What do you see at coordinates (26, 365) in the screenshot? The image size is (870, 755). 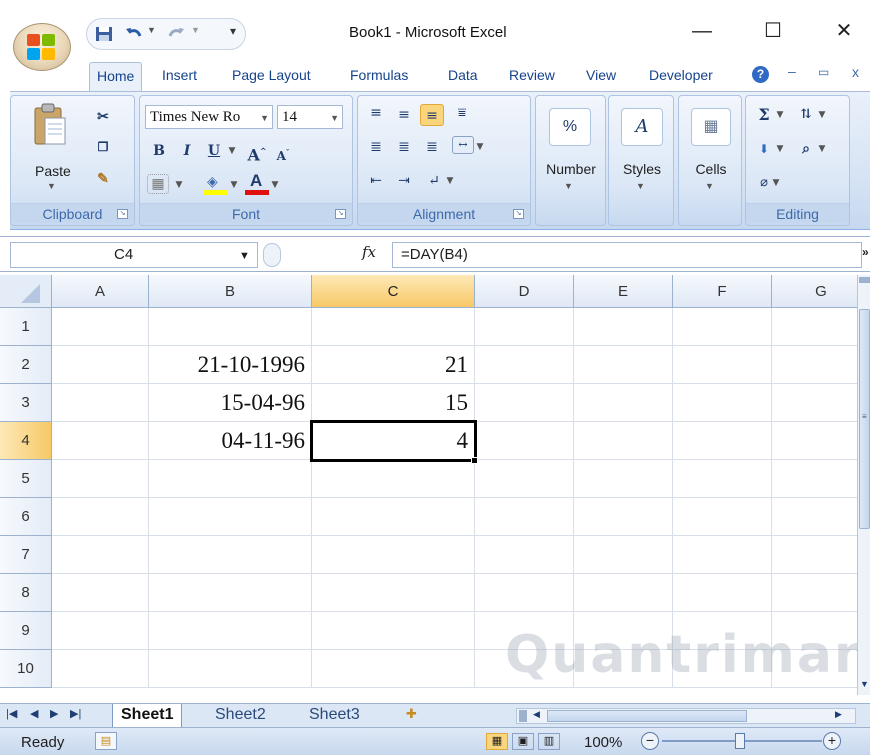 I see `row-header-2: 2` at bounding box center [26, 365].